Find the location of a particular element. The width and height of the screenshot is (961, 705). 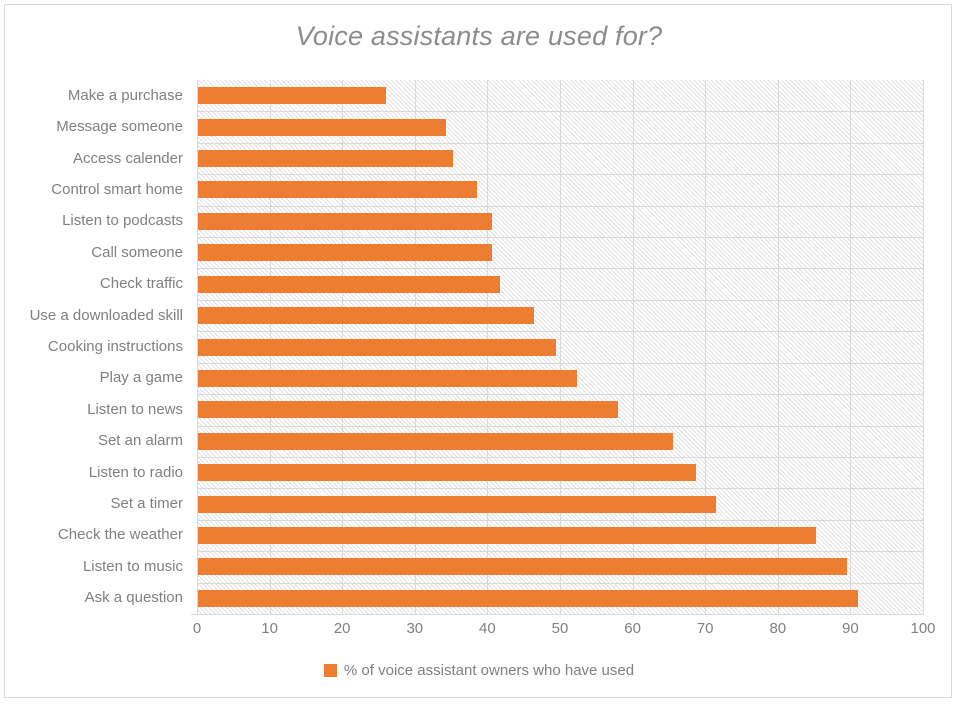

value-axis-label: 80 is located at coordinates (778, 628).